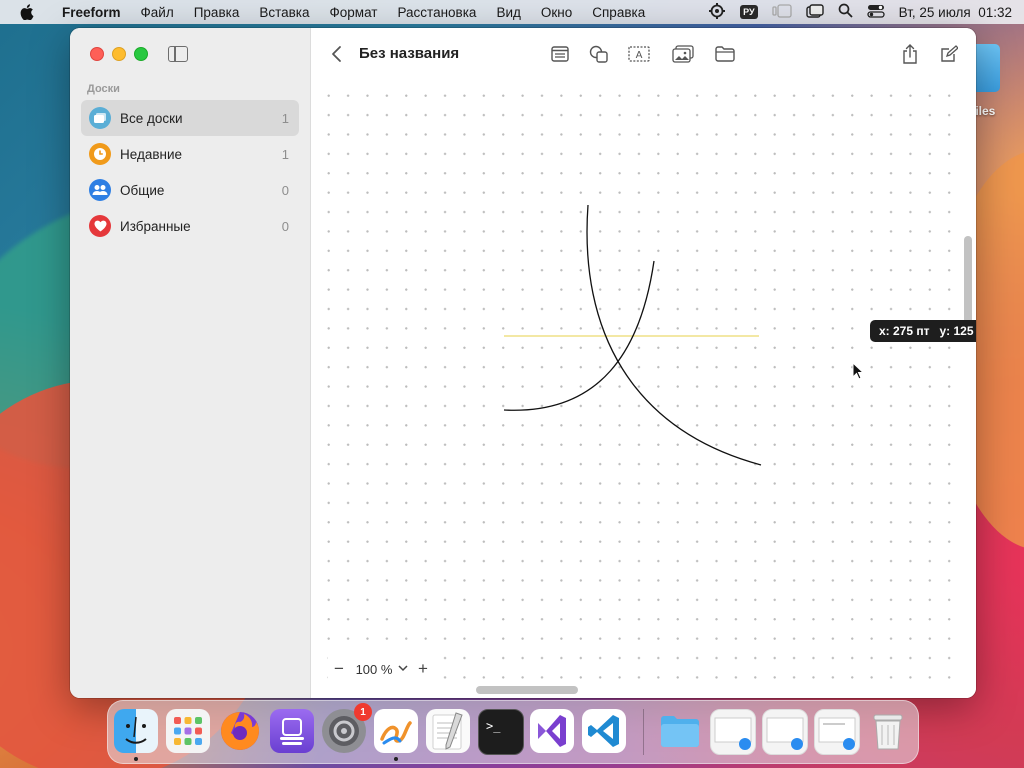  I want to click on sidebar-item-shared: Общие 0, so click(190, 190).